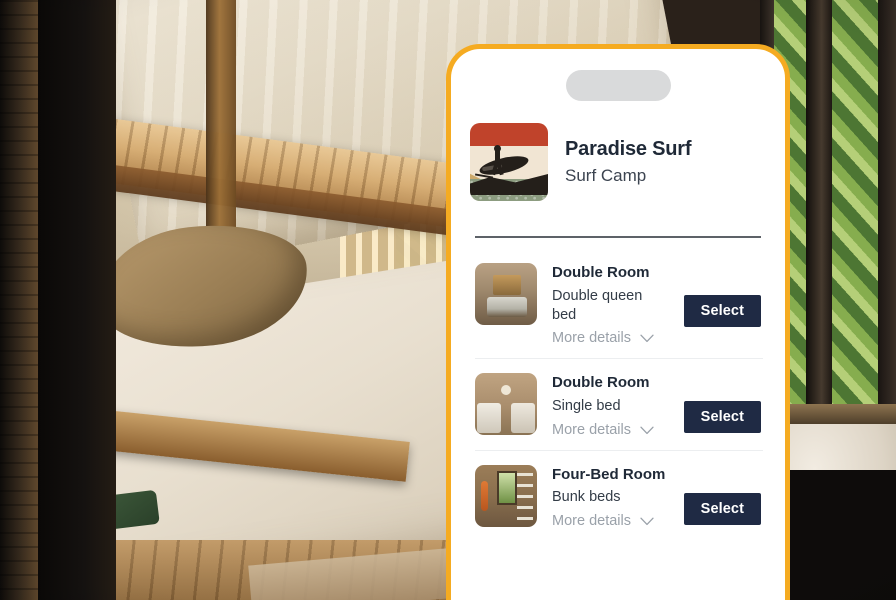  I want to click on property-type: Surf Camp, so click(606, 176).